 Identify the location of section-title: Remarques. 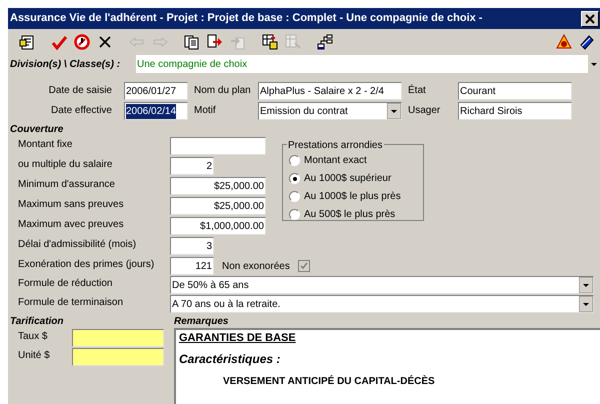
(201, 322).